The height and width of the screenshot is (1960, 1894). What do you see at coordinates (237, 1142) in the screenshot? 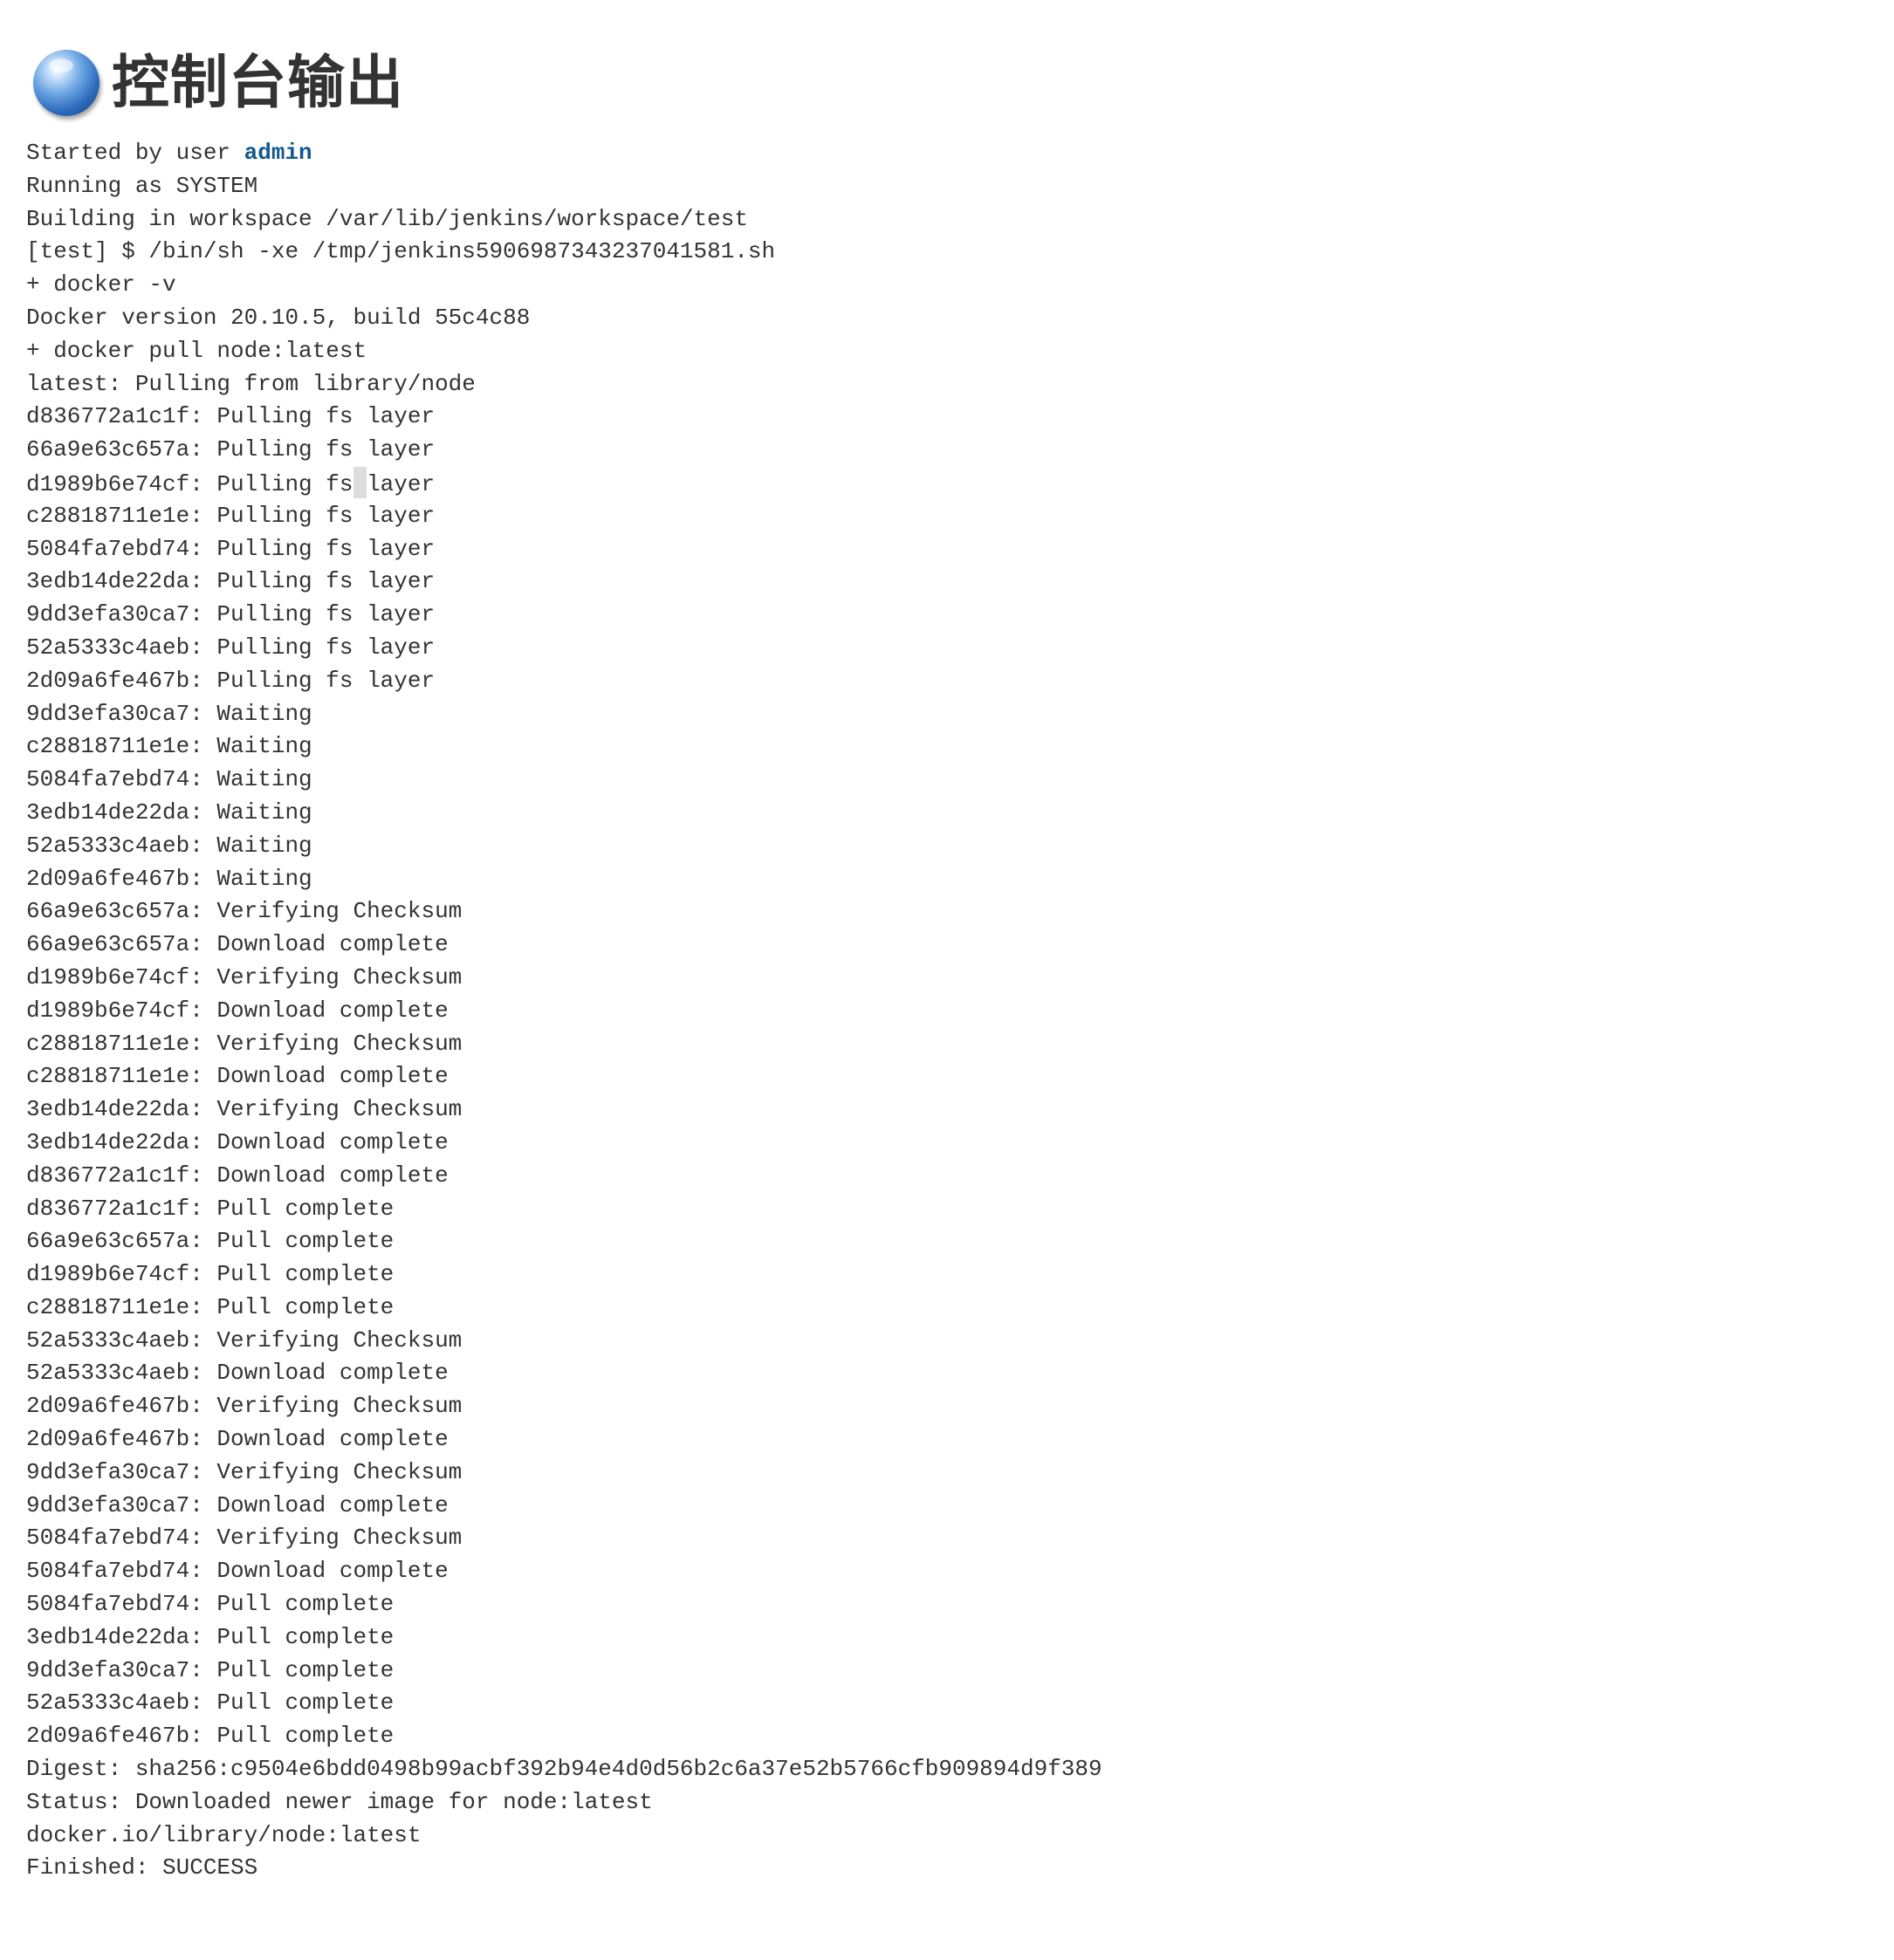
I see `console-line: 3edb14de22da: Download complete` at bounding box center [237, 1142].